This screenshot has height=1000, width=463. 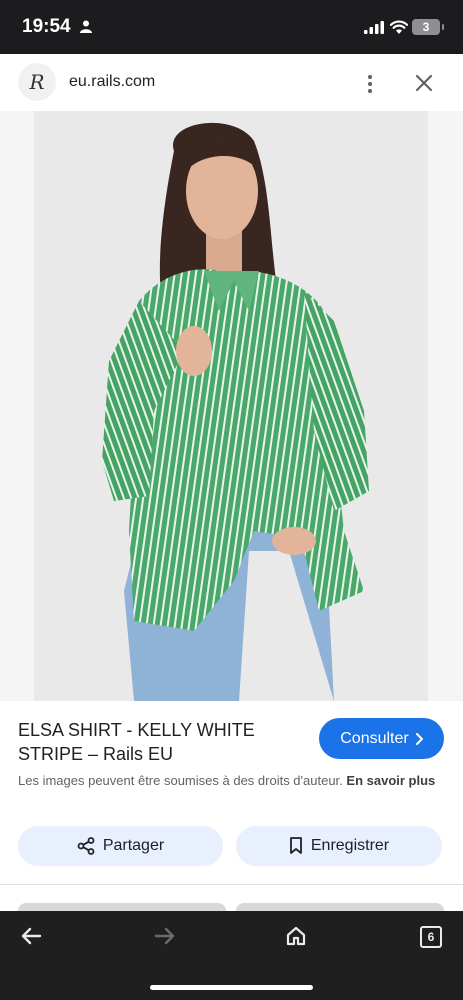 What do you see at coordinates (37, 82) in the screenshot?
I see `site-logo: R` at bounding box center [37, 82].